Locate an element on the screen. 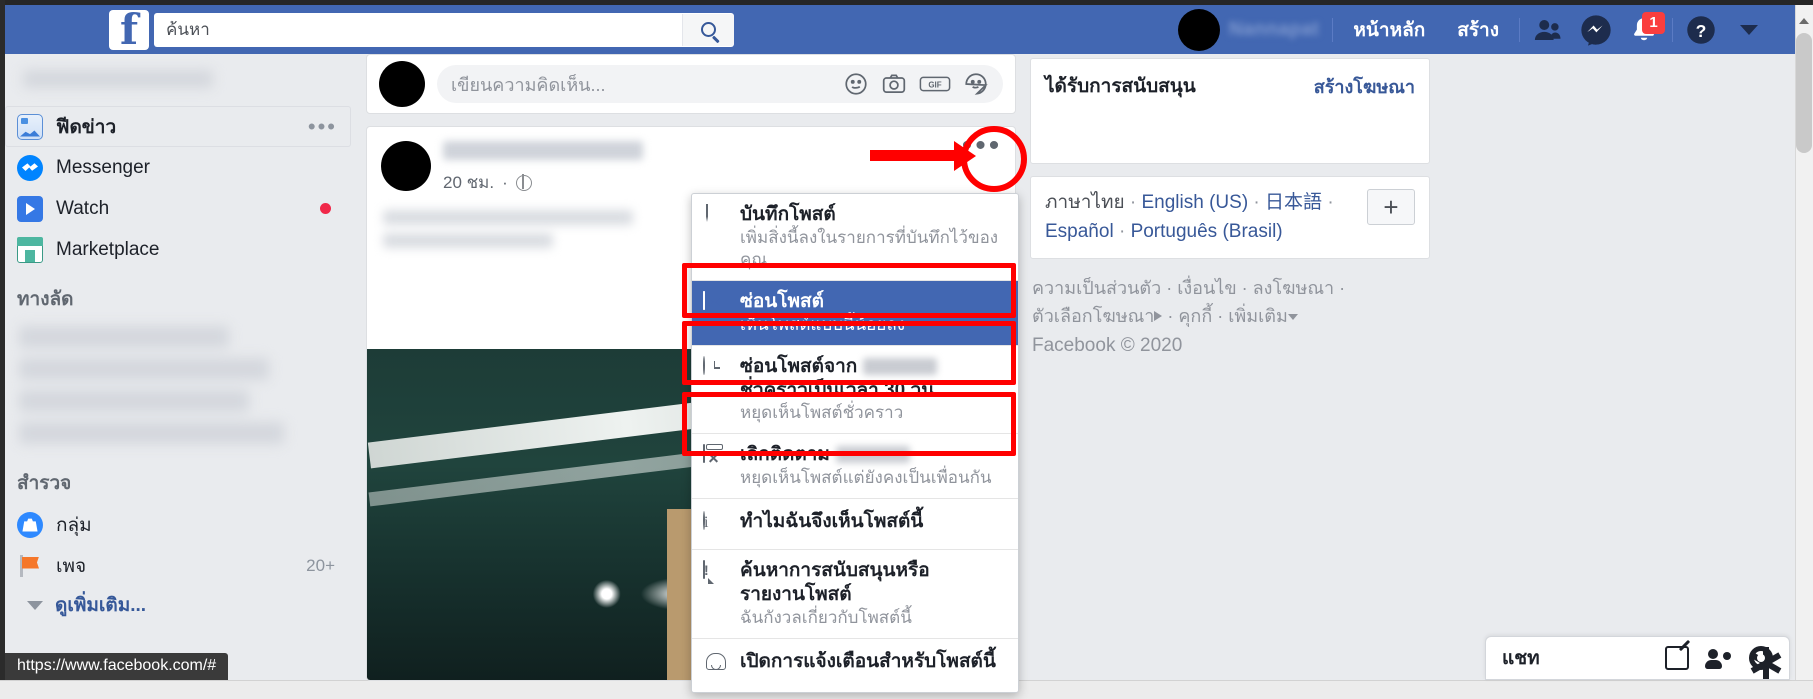  unfollow-icon is located at coordinates (716, 457).